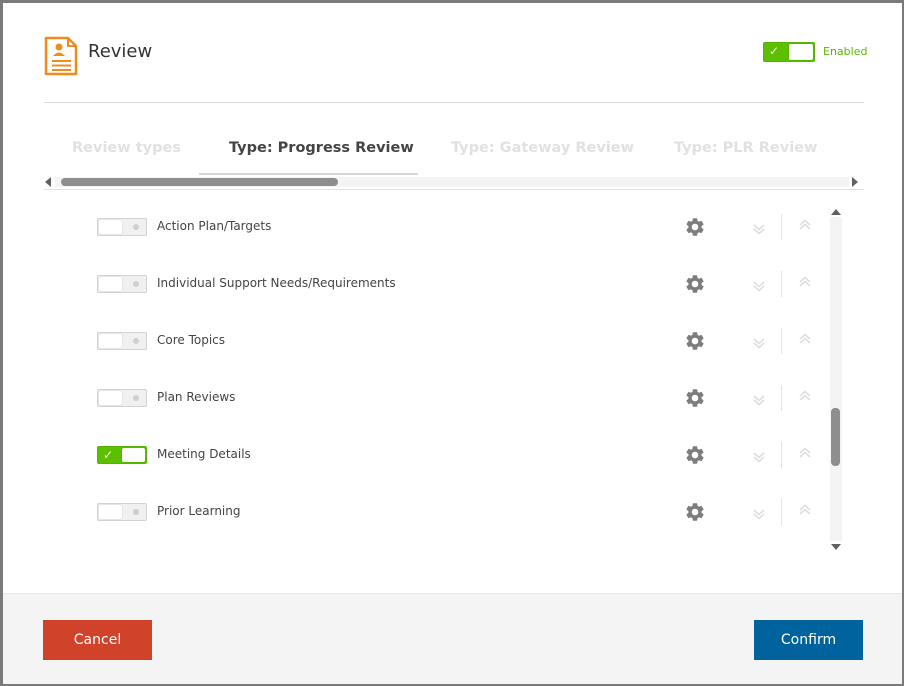  Describe the element at coordinates (97, 640) in the screenshot. I see `cancel-button: Cancel` at that location.